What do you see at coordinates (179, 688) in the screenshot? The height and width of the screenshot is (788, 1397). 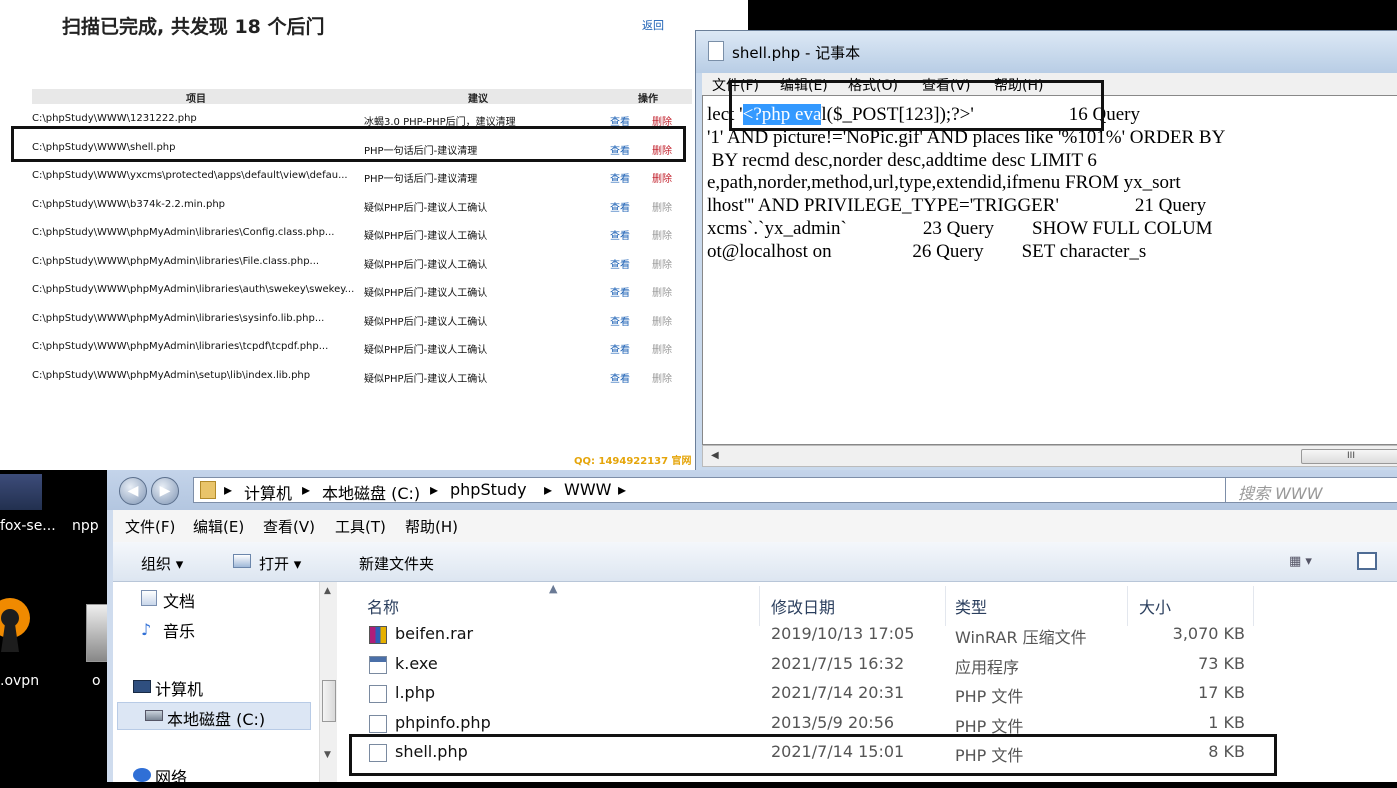 I see `nav-item-computer: 计算机` at bounding box center [179, 688].